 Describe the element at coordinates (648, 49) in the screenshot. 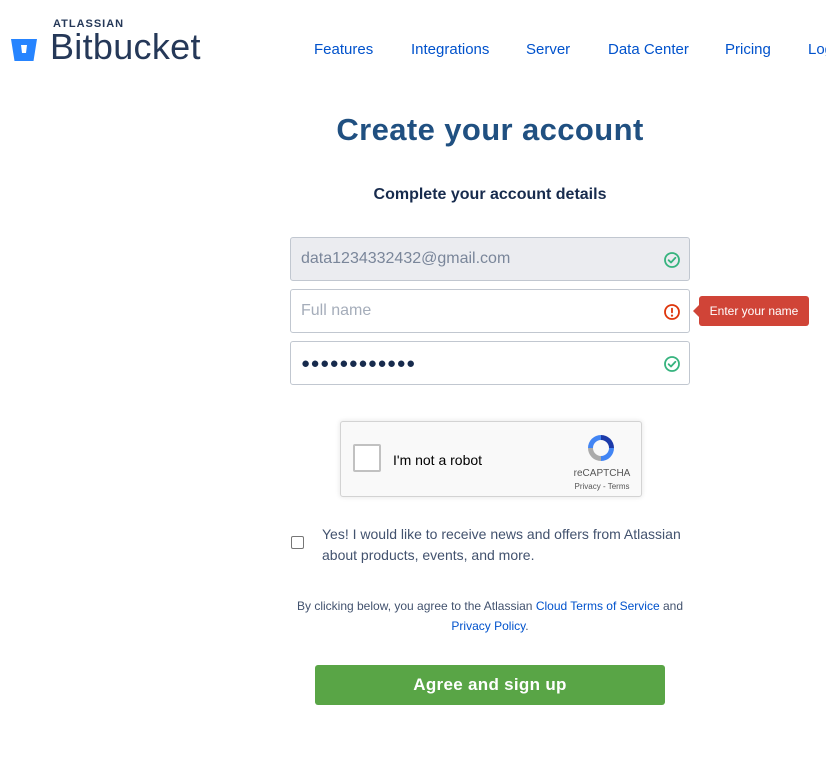

I see `nav-data-center: Data Center` at that location.